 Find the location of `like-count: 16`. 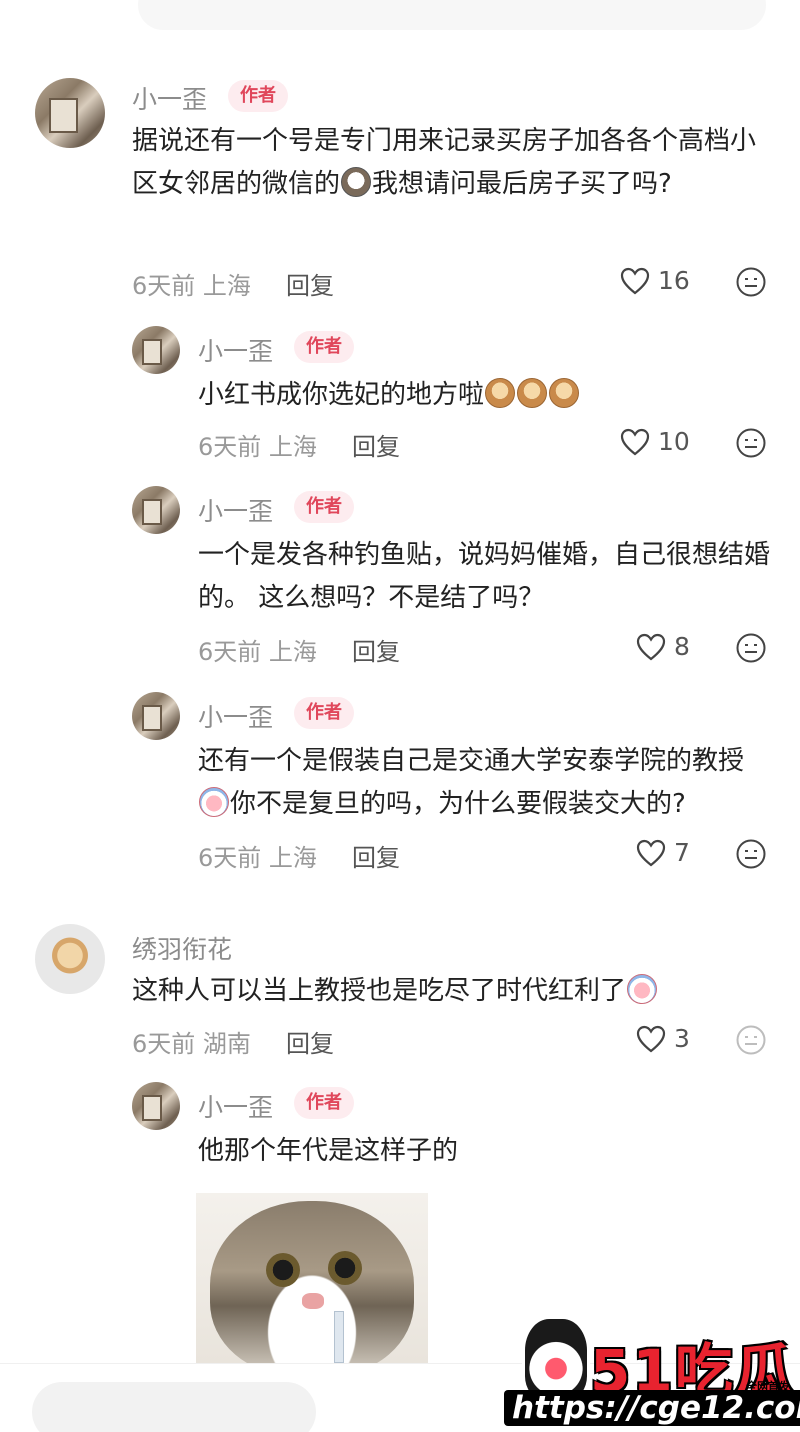

like-count: 16 is located at coordinates (674, 280).